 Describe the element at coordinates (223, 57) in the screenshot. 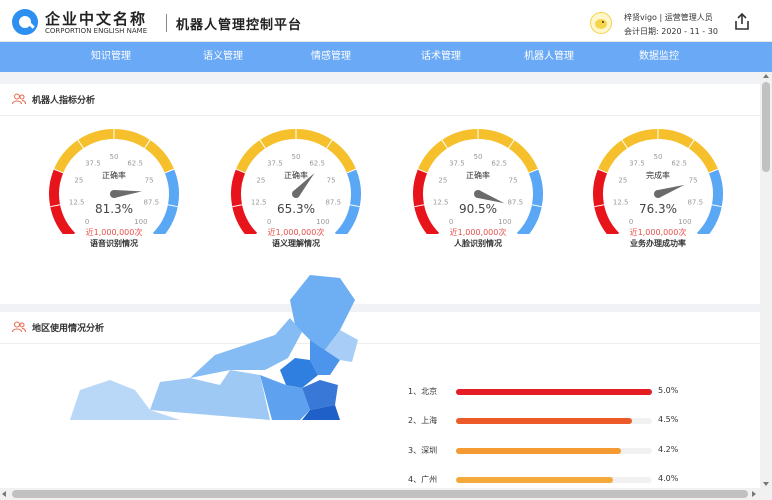

I see `nav-item-semantic: 语义管理` at that location.